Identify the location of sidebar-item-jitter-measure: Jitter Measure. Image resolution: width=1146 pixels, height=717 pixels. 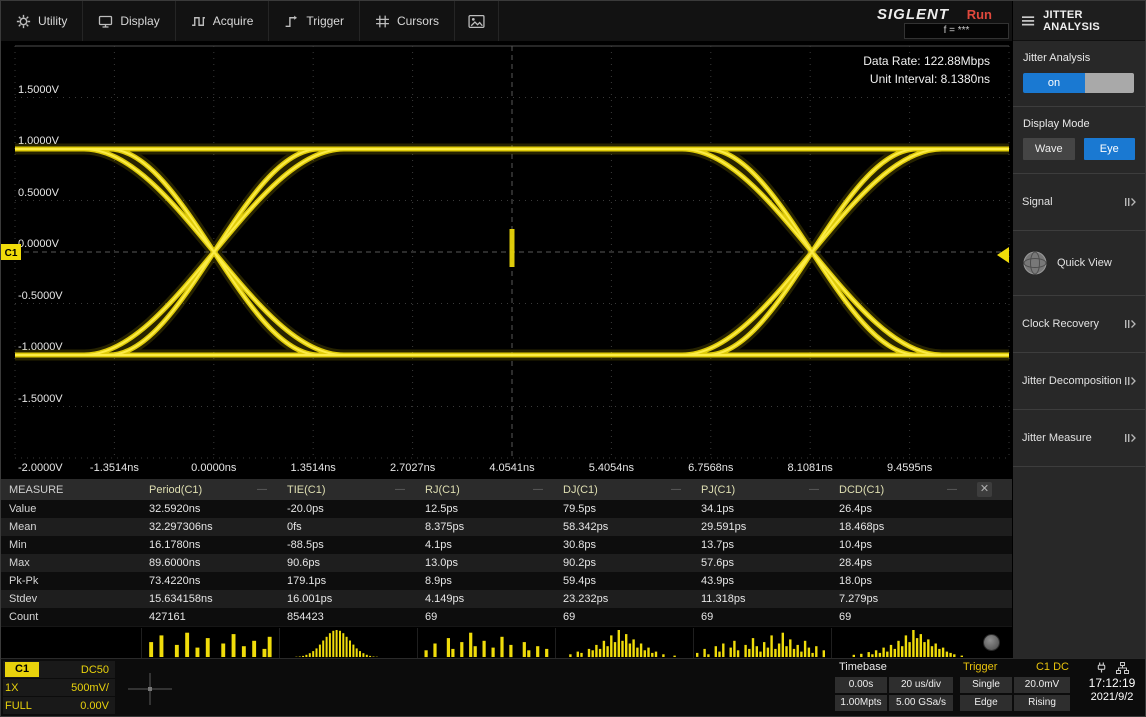
(1079, 438).